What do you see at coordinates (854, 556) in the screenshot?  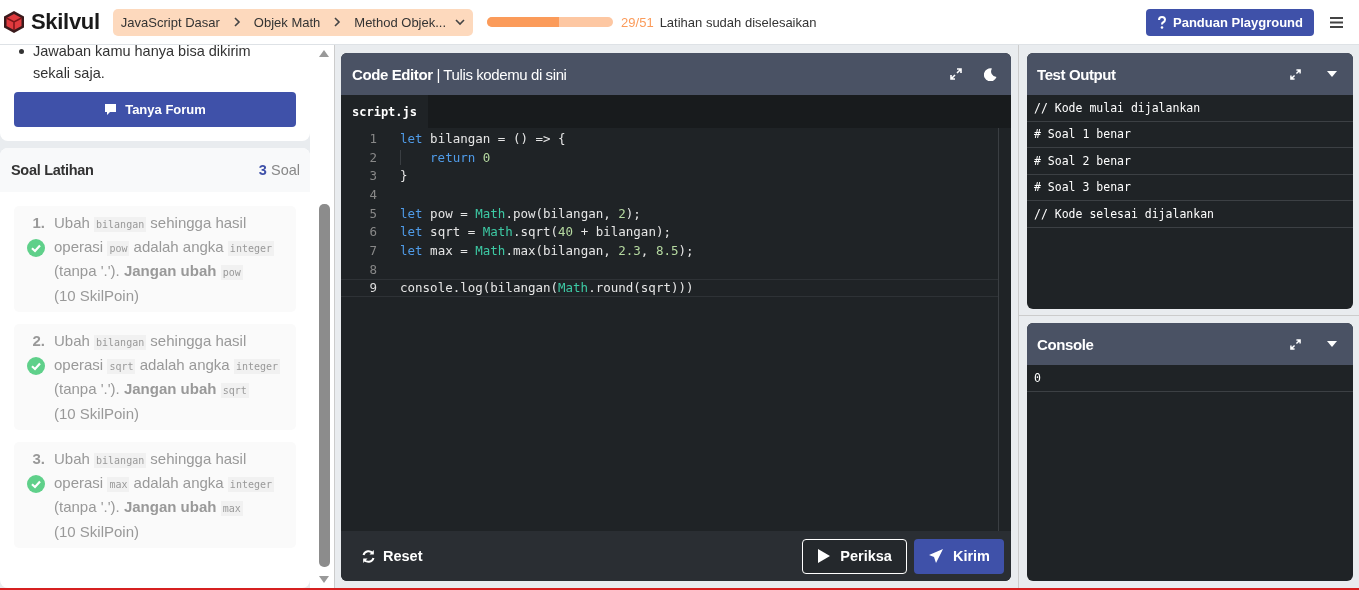 I see `check-button: Periksa` at bounding box center [854, 556].